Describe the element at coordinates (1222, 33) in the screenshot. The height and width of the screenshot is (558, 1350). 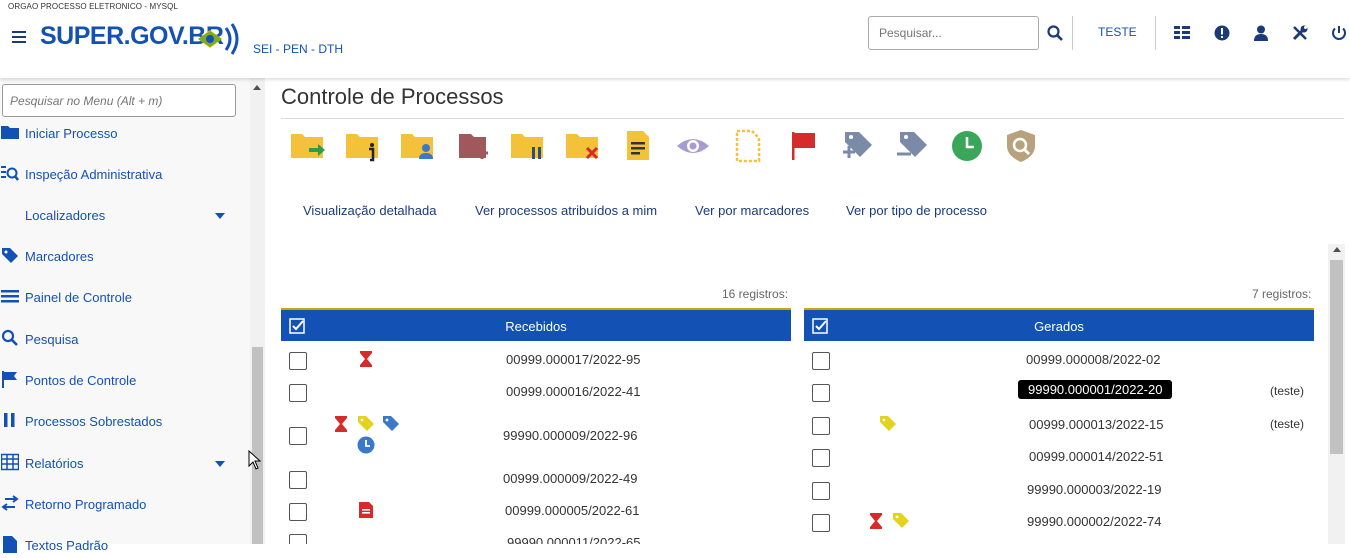
I see `alert-icon` at that location.